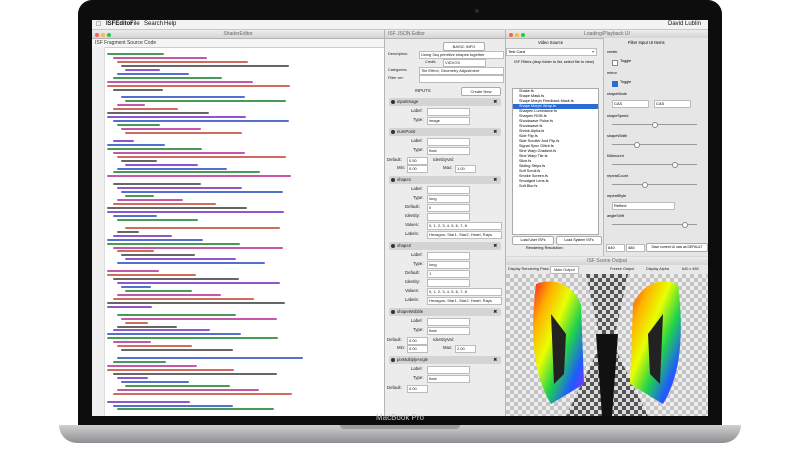 This screenshot has width=800, height=456. Describe the element at coordinates (445, 312) in the screenshot. I see `input-row-shapeWobble: shapeWobble ✖` at that location.